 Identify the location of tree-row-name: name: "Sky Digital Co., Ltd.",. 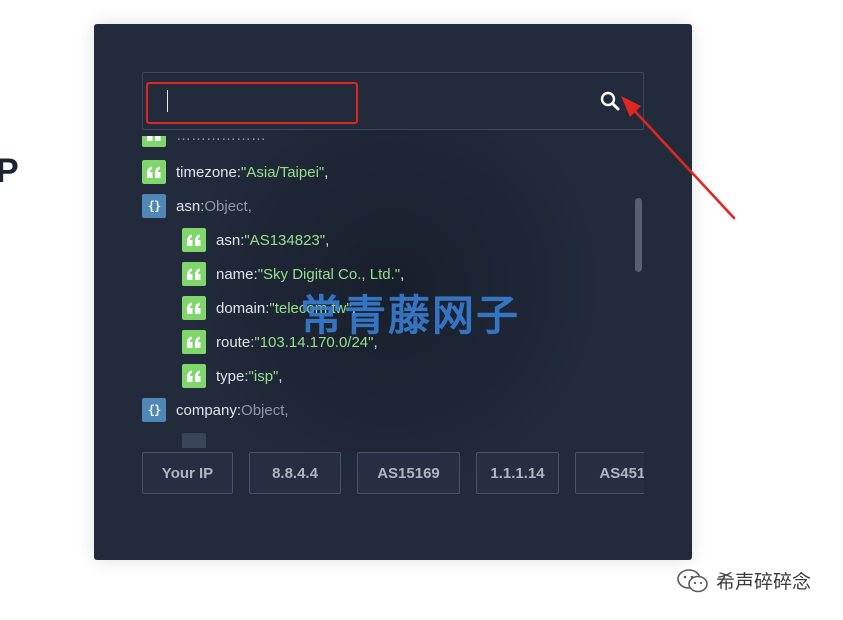
(293, 274).